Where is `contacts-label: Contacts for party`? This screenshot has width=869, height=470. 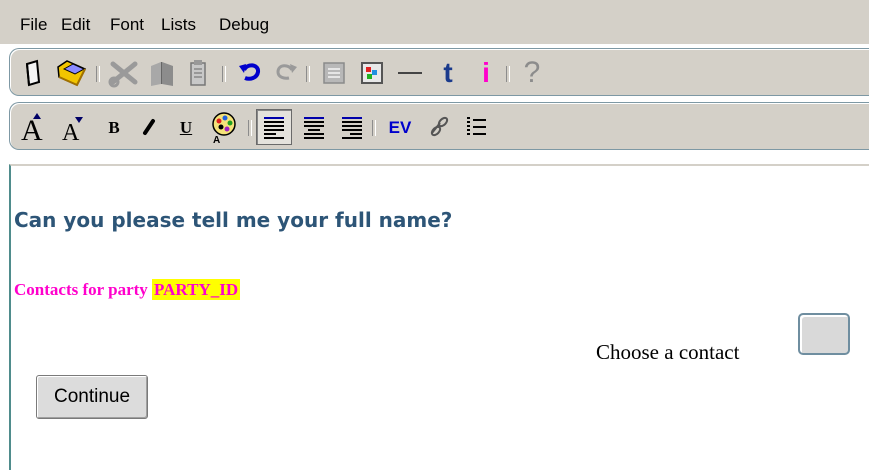
contacts-label: Contacts for party is located at coordinates (83, 289).